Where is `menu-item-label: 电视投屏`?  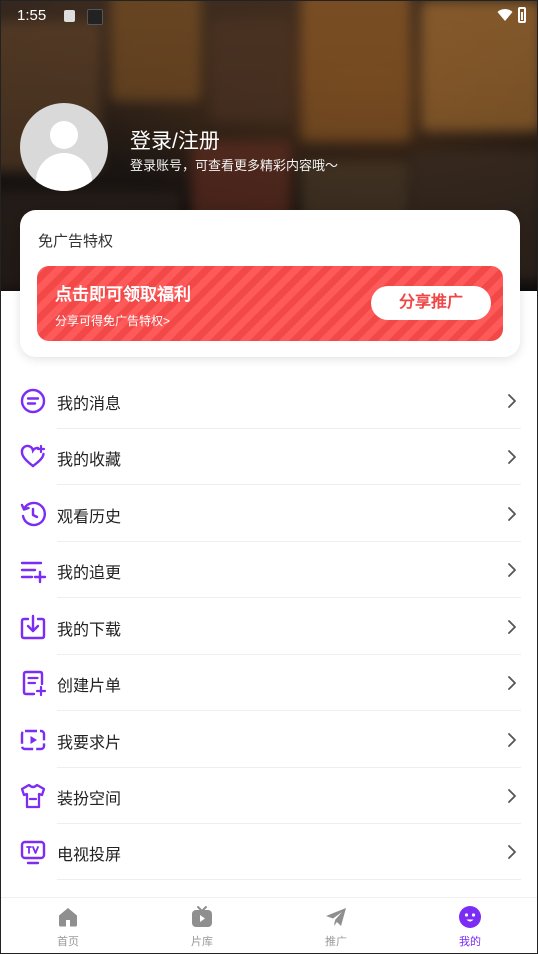 menu-item-label: 电视投屏 is located at coordinates (89, 855).